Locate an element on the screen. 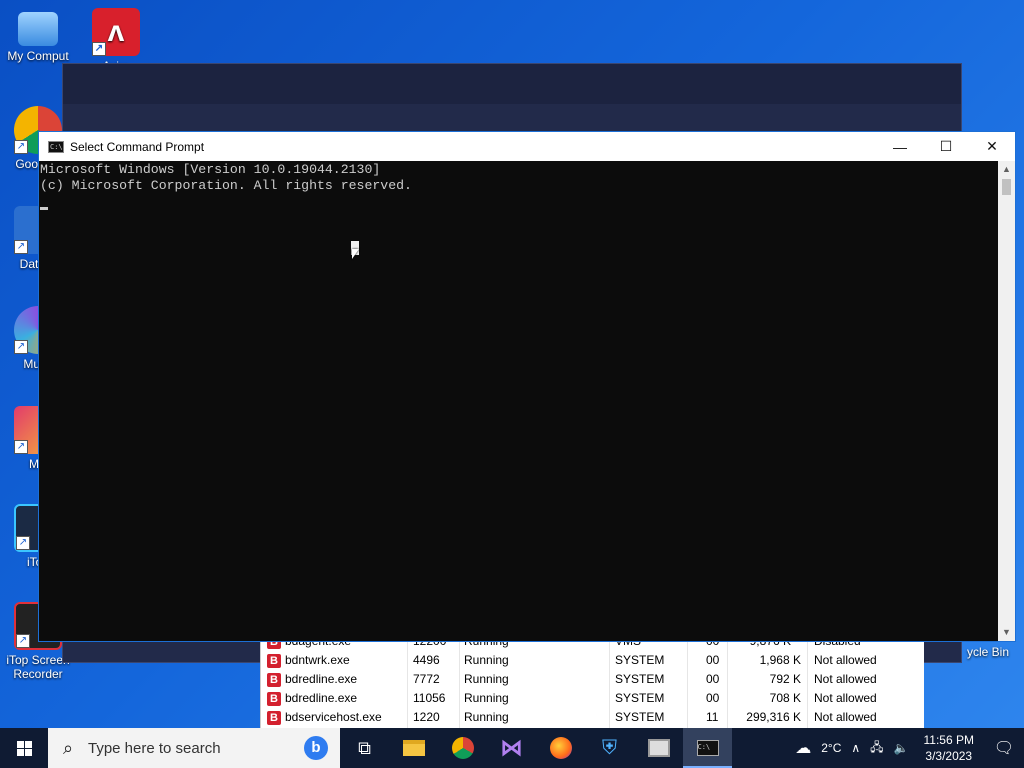  process-name: bdntwrk.exe is located at coordinates (317, 660).